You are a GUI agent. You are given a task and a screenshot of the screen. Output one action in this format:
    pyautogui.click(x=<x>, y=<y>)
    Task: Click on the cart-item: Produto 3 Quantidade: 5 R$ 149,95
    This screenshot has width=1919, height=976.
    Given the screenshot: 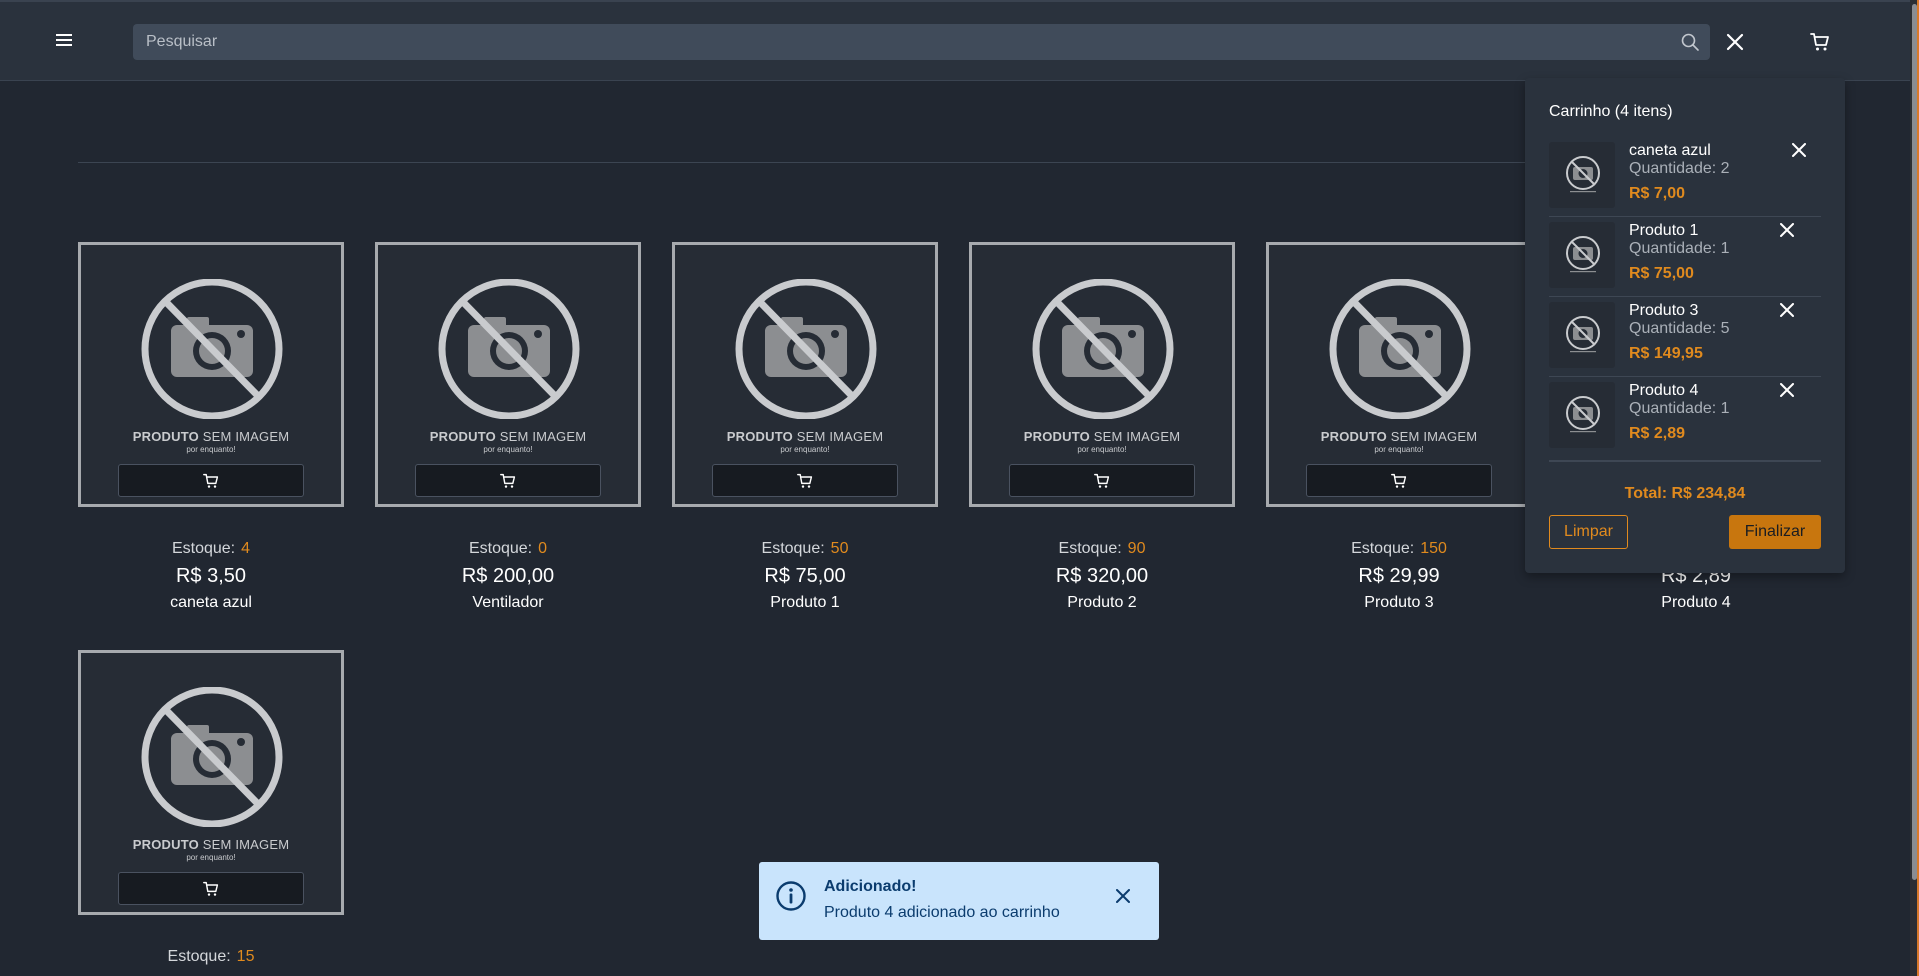 What is the action you would take?
    pyautogui.click(x=1685, y=336)
    